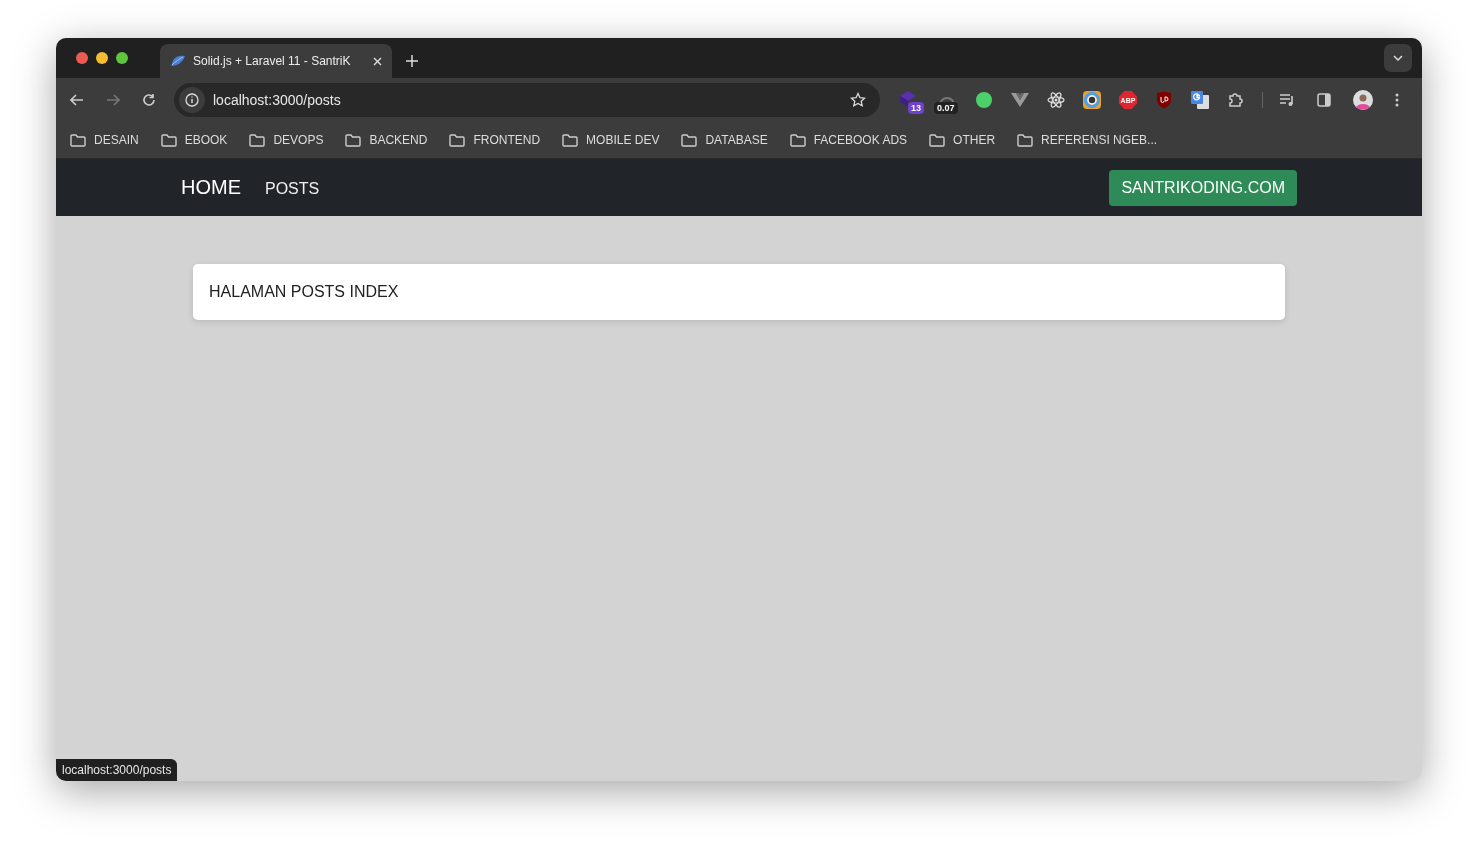 The width and height of the screenshot is (1478, 855). I want to click on bookmark-folder: DATABASE, so click(724, 140).